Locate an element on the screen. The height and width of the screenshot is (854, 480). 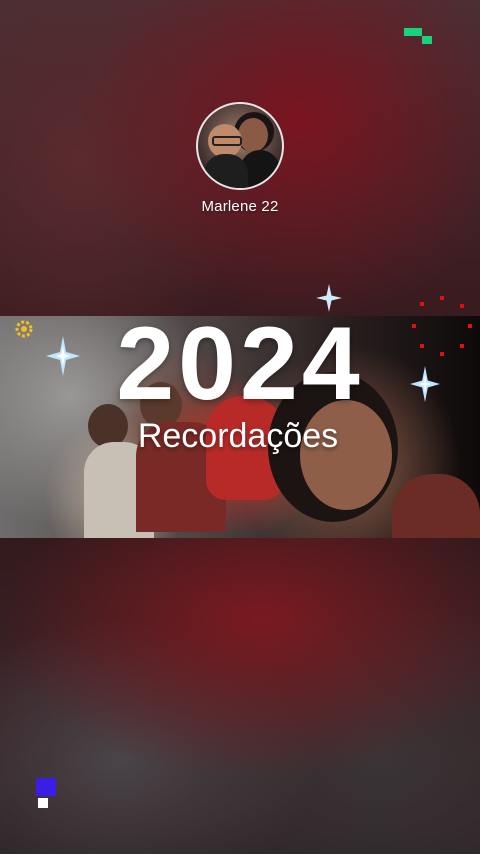
profile-name: Marlene 22 is located at coordinates (240, 206).